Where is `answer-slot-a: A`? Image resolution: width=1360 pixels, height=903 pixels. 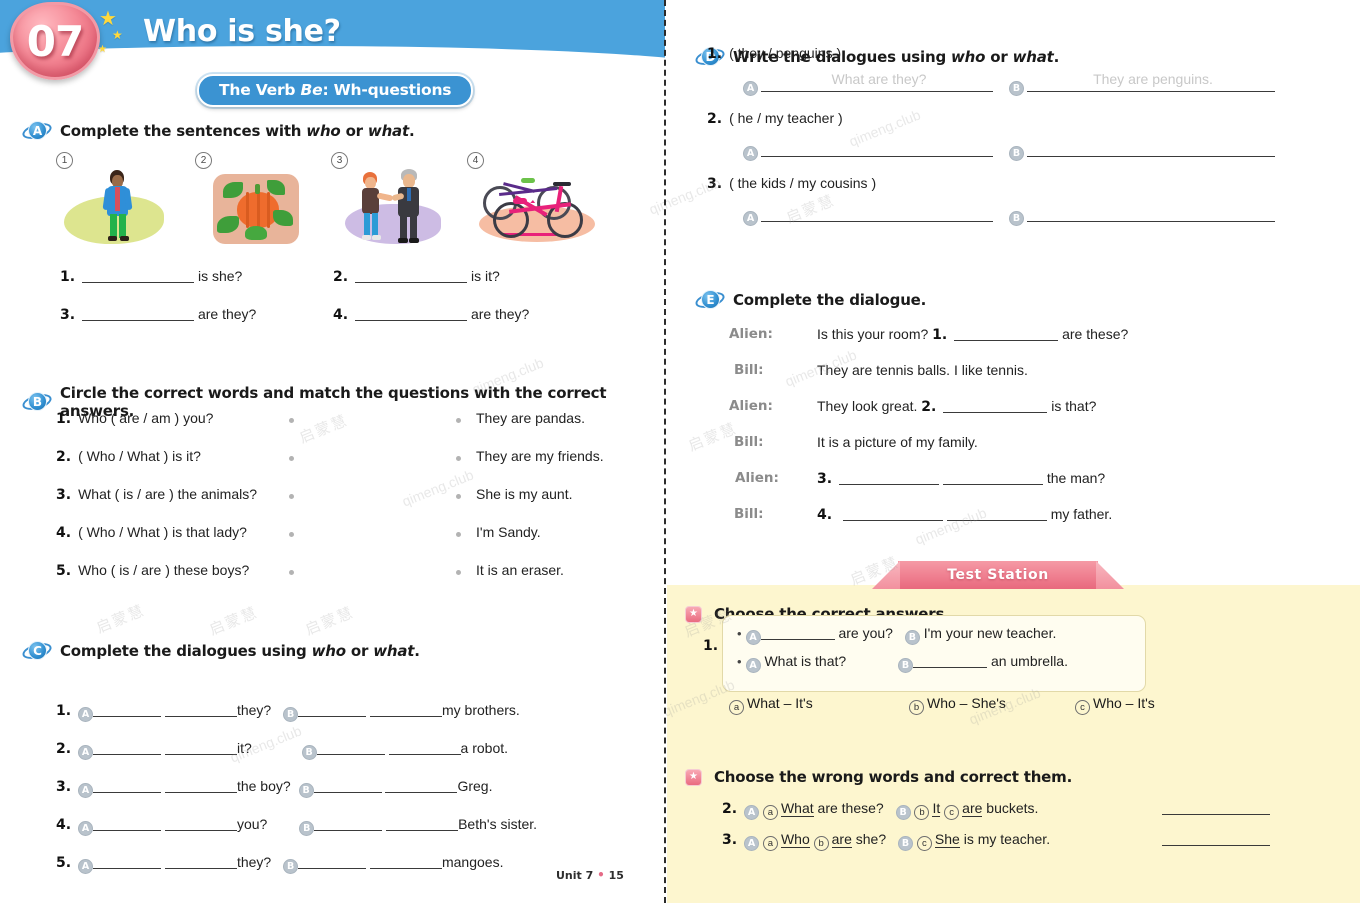 answer-slot-a: A is located at coordinates (868, 216).